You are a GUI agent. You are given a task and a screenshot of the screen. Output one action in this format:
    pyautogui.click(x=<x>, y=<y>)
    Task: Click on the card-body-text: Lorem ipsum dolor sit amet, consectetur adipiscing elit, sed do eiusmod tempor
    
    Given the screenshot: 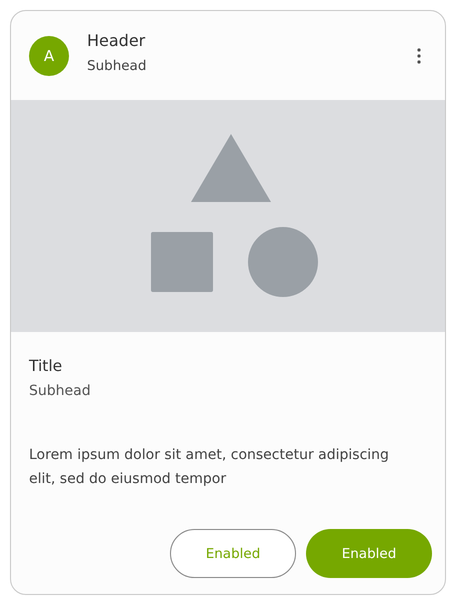 What is the action you would take?
    pyautogui.click(x=209, y=467)
    